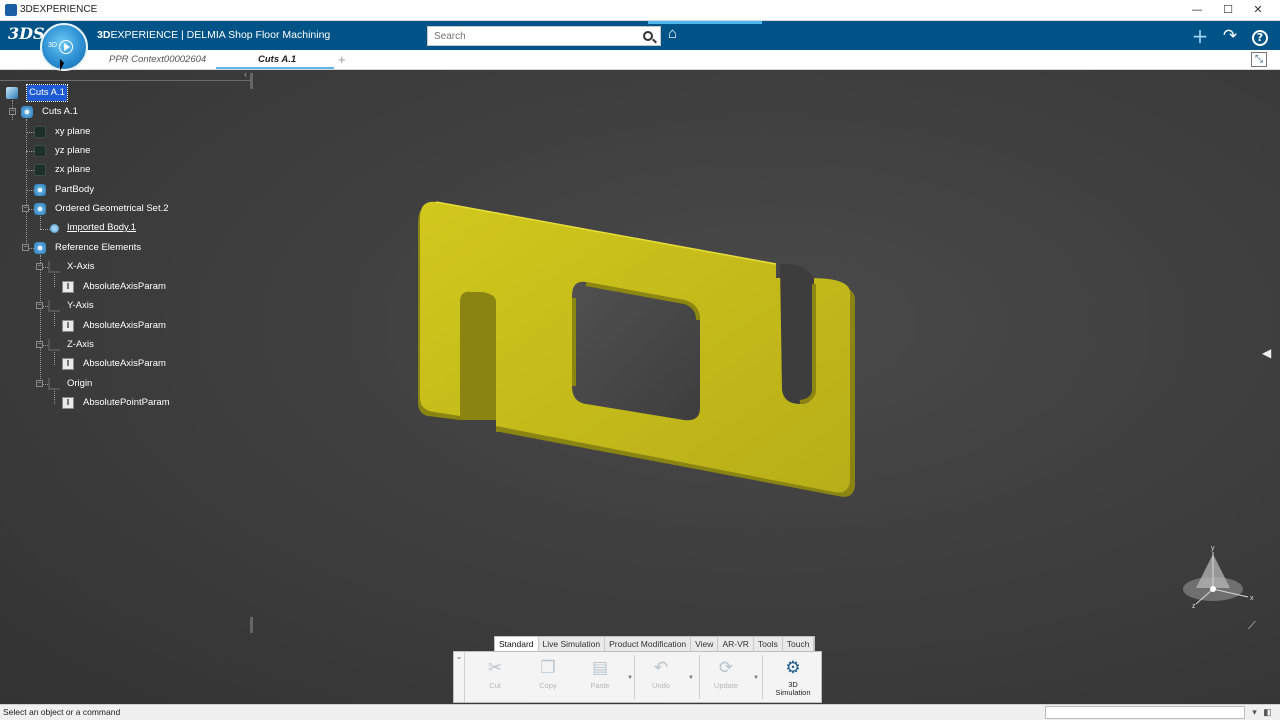  I want to click on part-right-slot, so click(797, 334).